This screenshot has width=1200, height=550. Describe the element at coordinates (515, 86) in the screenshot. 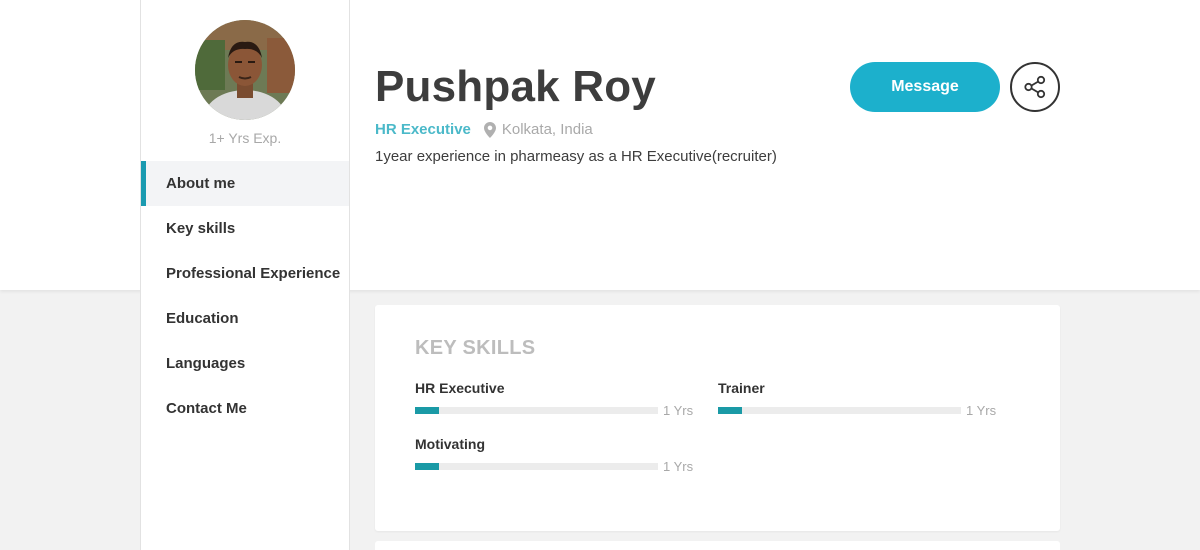

I see `profile-name: Pushpak Roy` at that location.